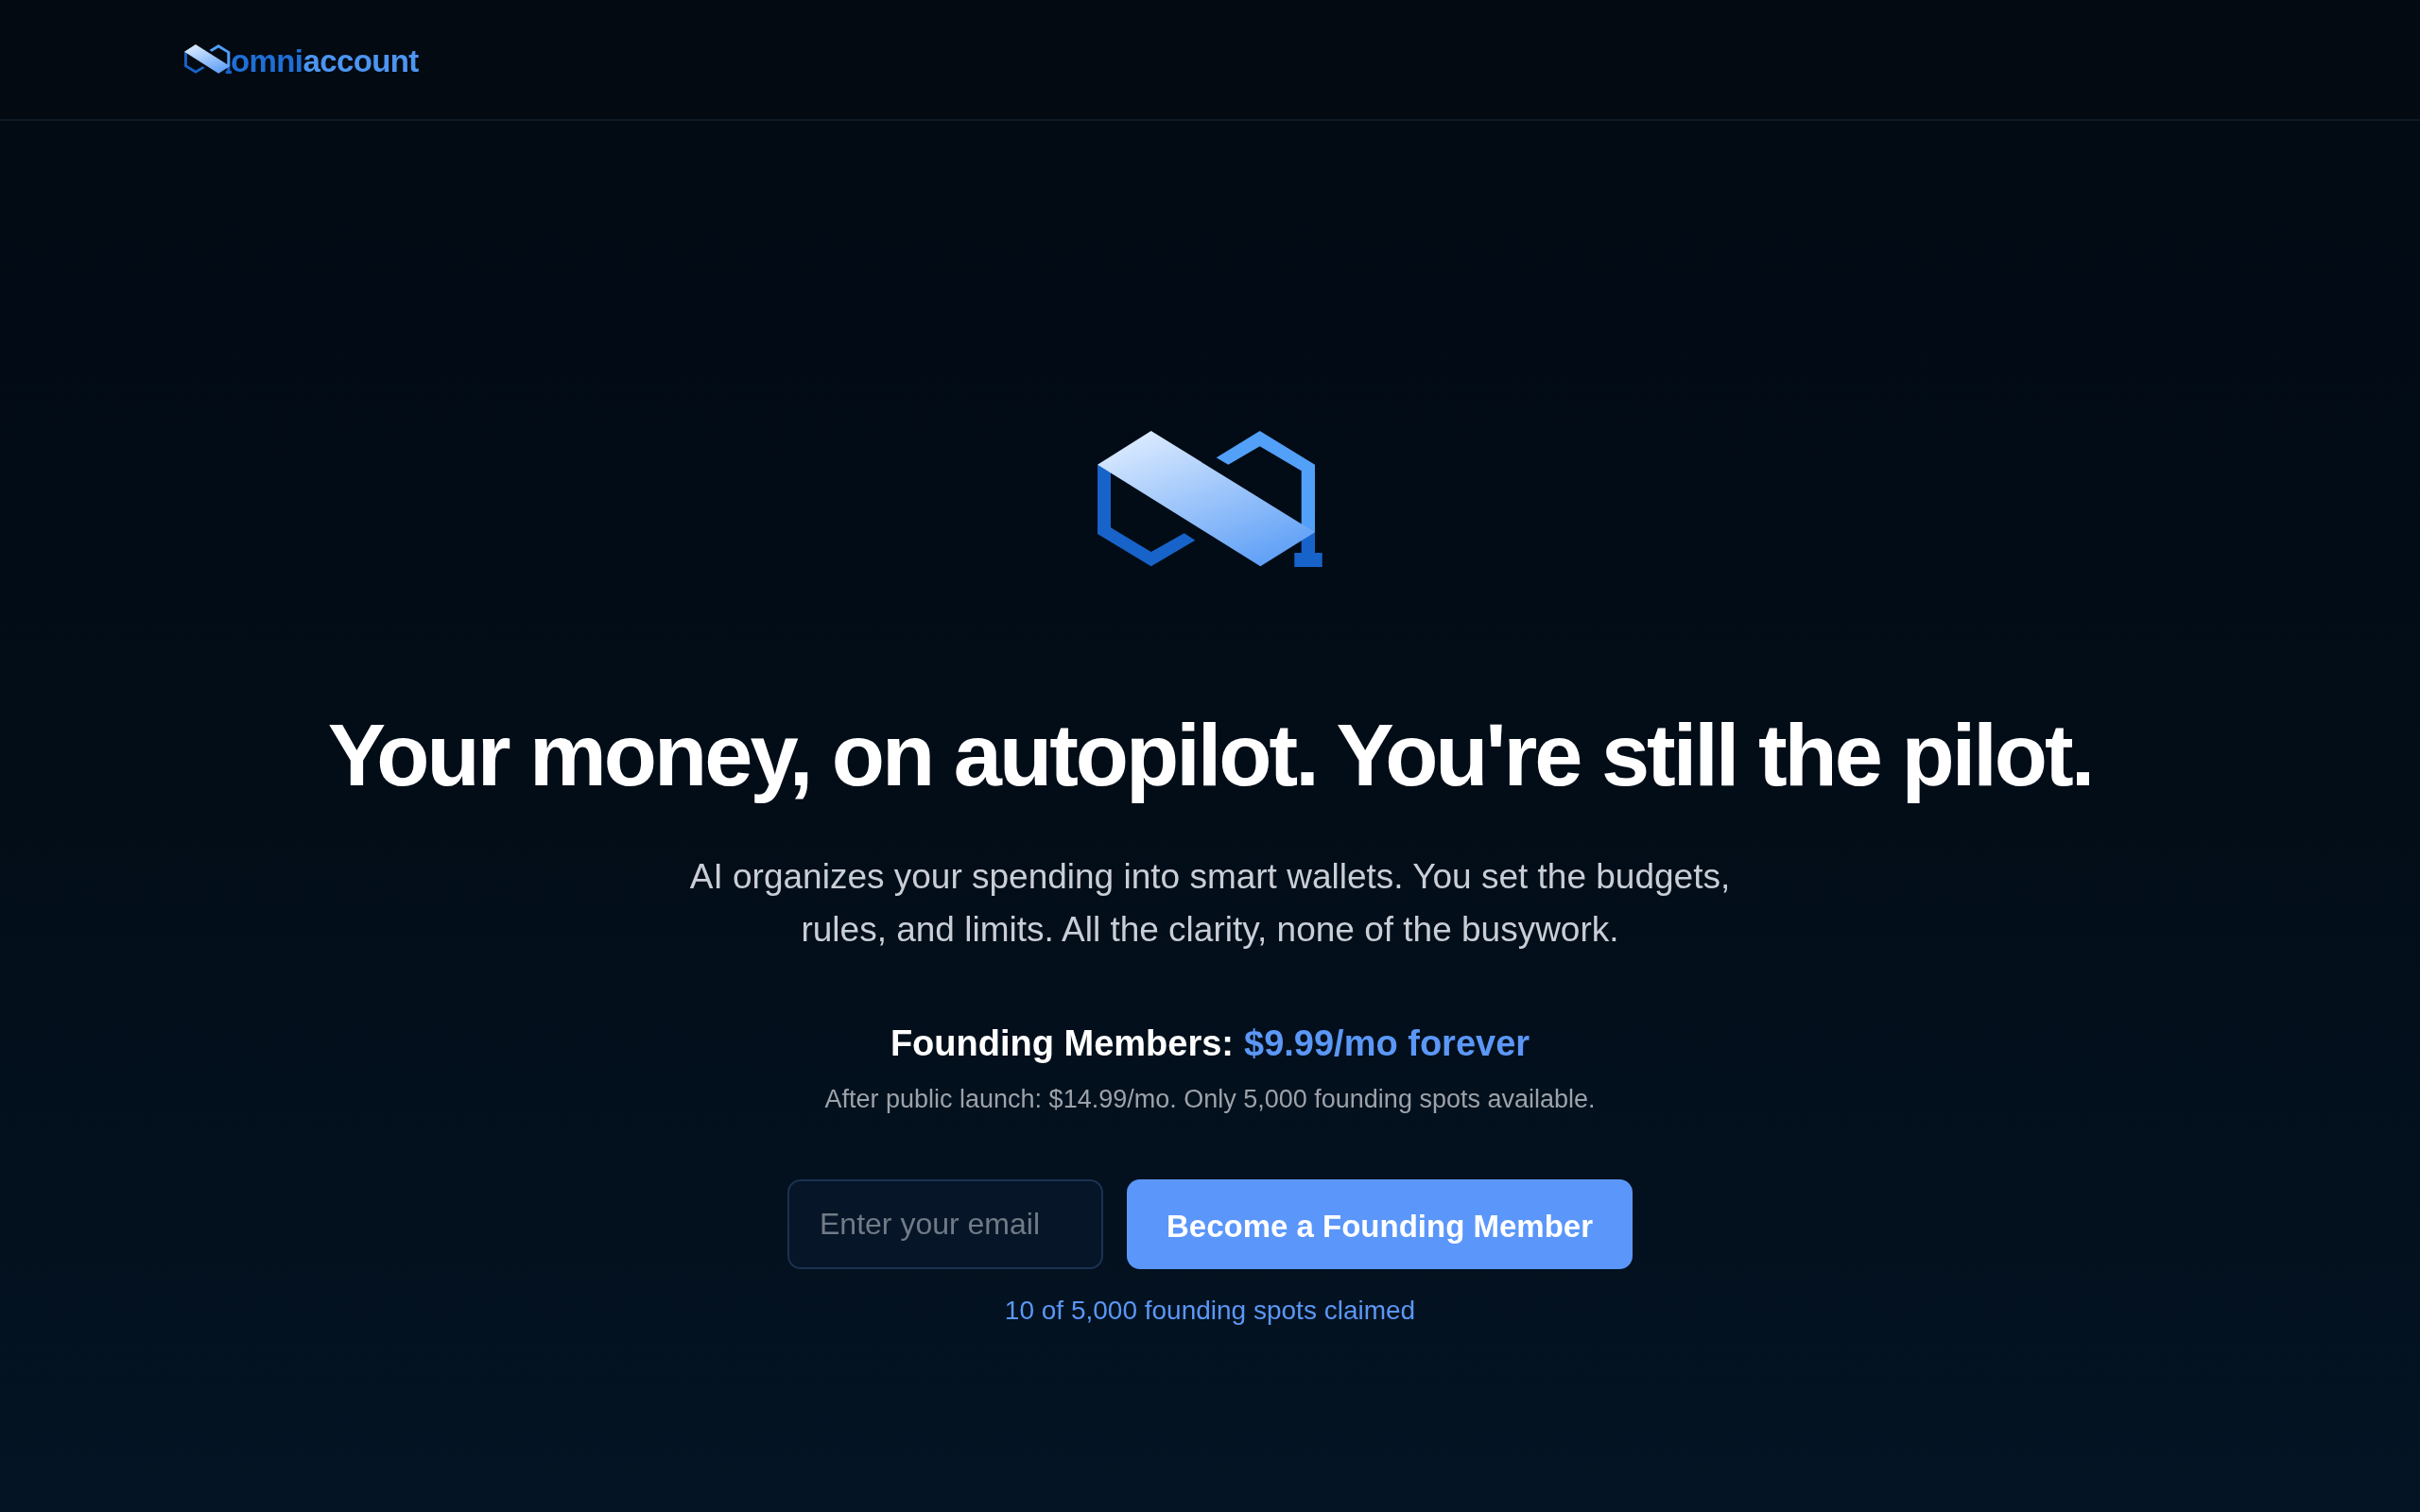 Image resolution: width=2420 pixels, height=1512 pixels. I want to click on subheadline: AI organizes your spending into smart wallets. You set the budgets, rules, and limits. All the clarity, none of the busywork., so click(1210, 903).